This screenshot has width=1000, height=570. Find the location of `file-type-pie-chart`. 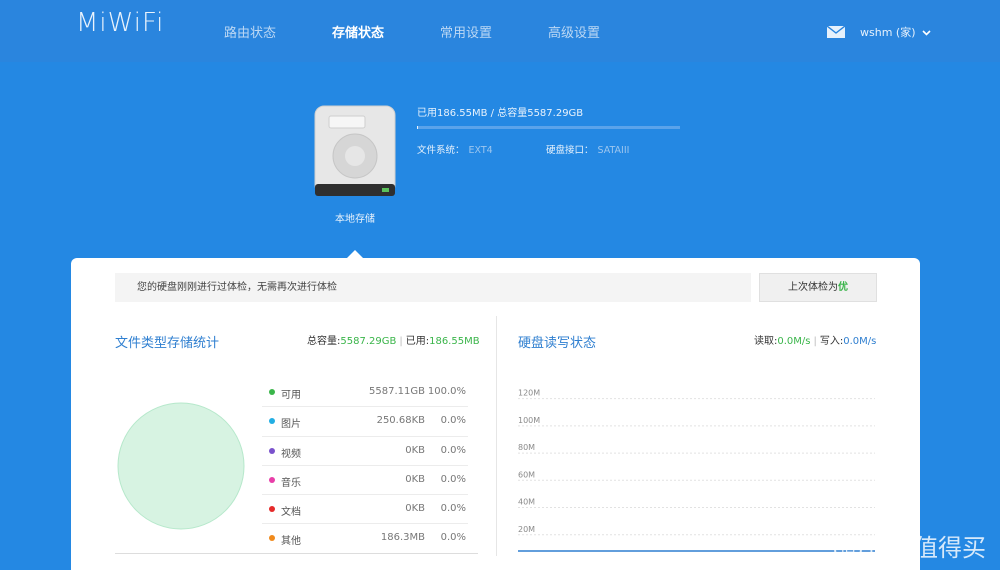

file-type-pie-chart is located at coordinates (181, 466).